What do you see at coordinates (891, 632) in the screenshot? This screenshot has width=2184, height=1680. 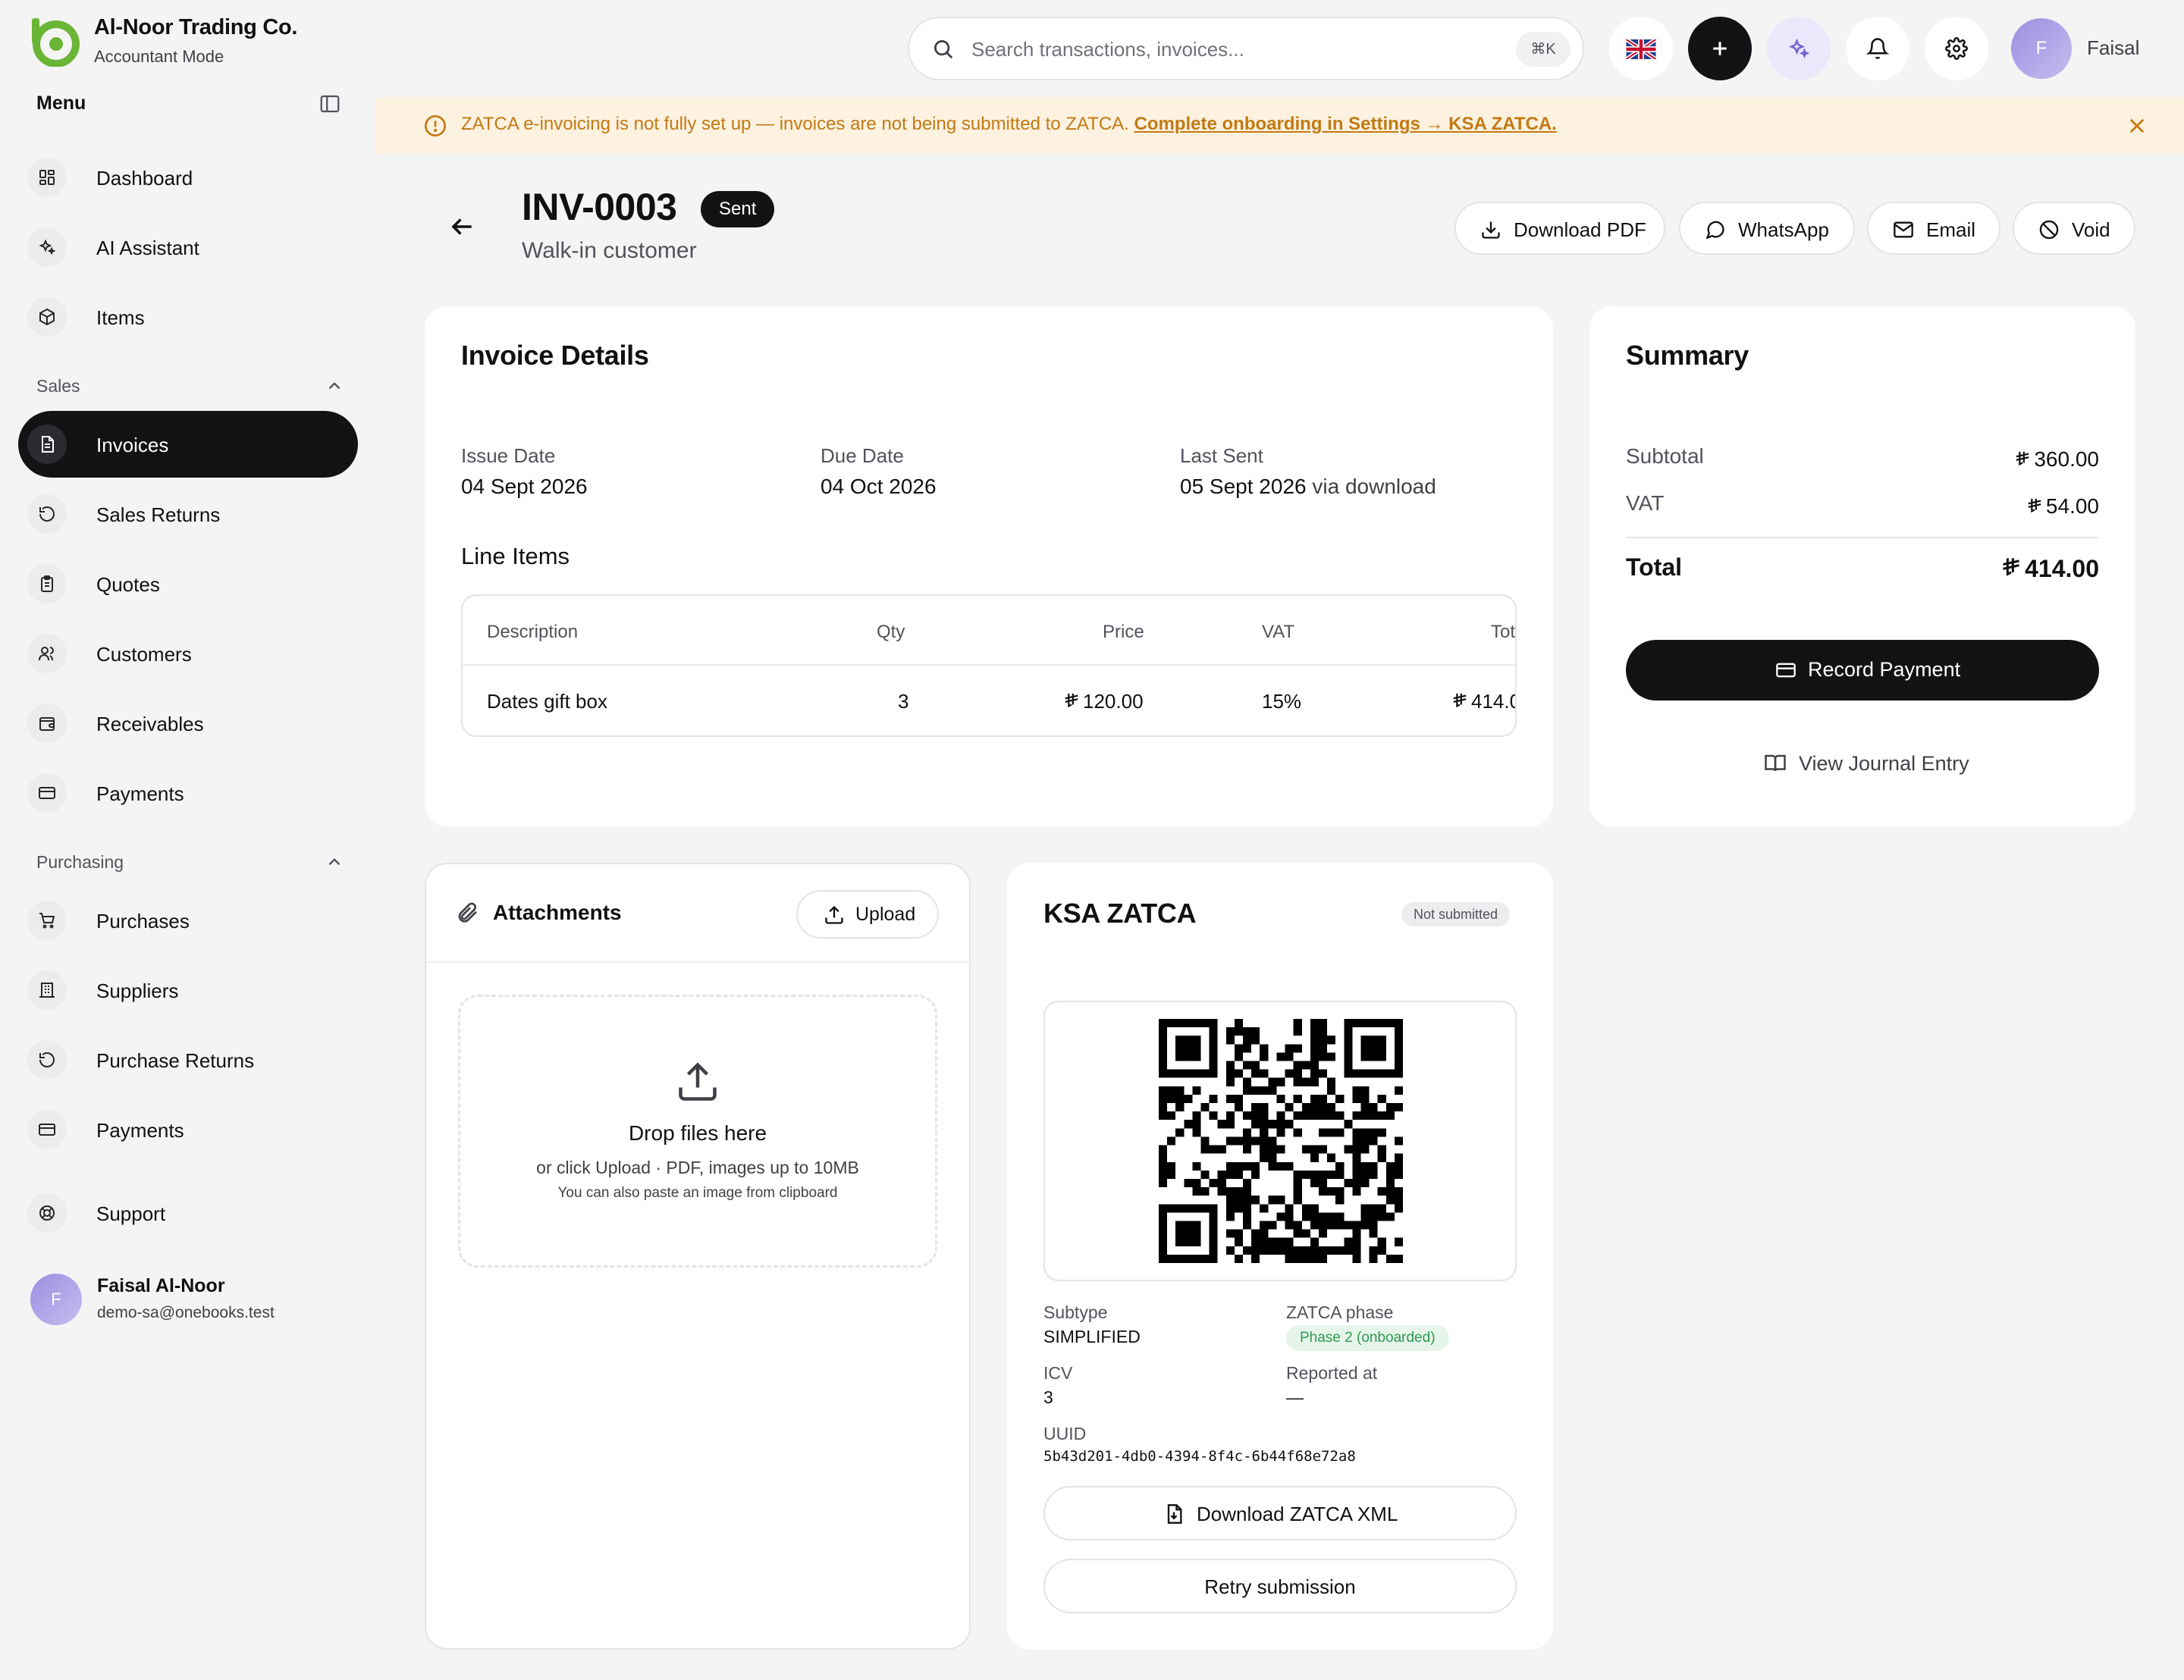 I see `column-header: Qty` at bounding box center [891, 632].